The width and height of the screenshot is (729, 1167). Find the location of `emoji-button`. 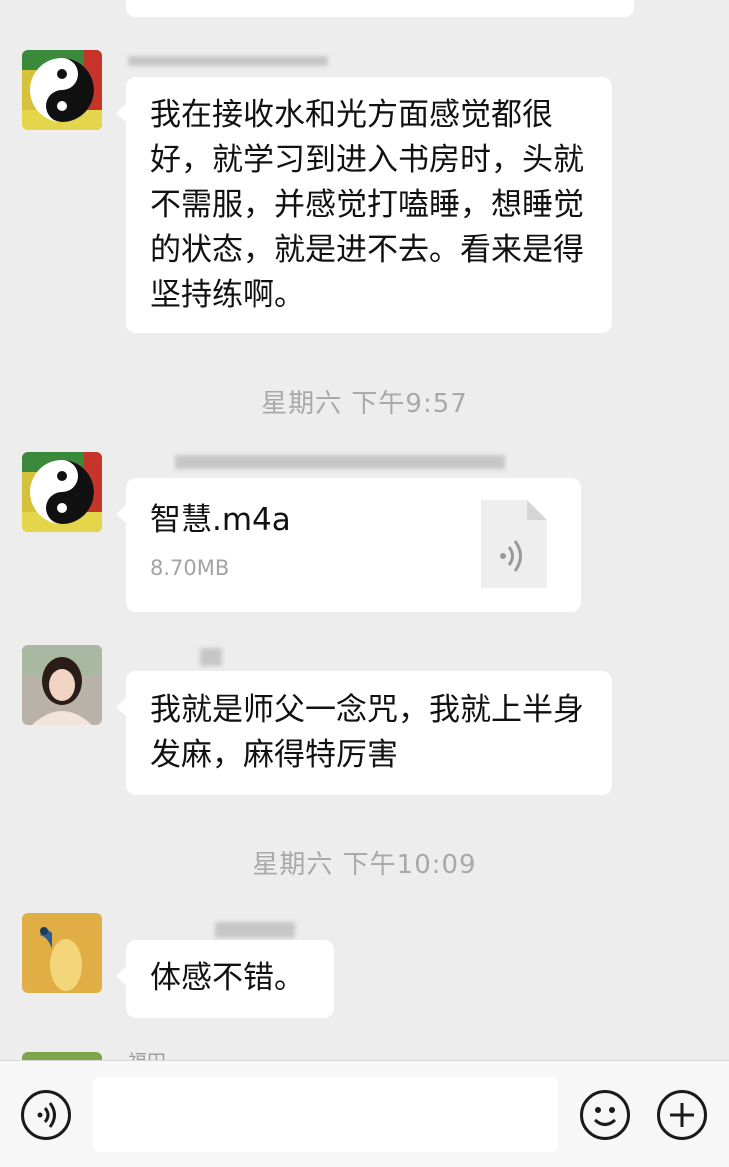

emoji-button is located at coordinates (605, 1115).